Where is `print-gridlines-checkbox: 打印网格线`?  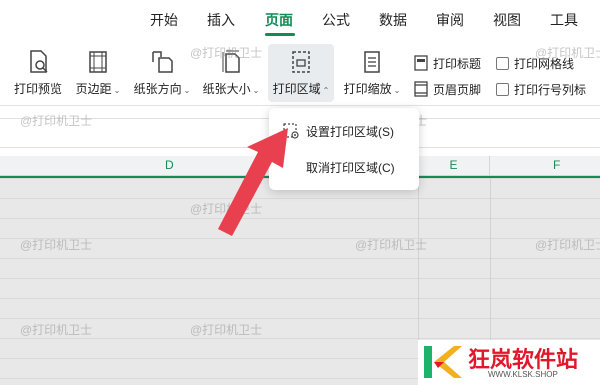
print-gridlines-checkbox: 打印网格线 is located at coordinates (535, 63).